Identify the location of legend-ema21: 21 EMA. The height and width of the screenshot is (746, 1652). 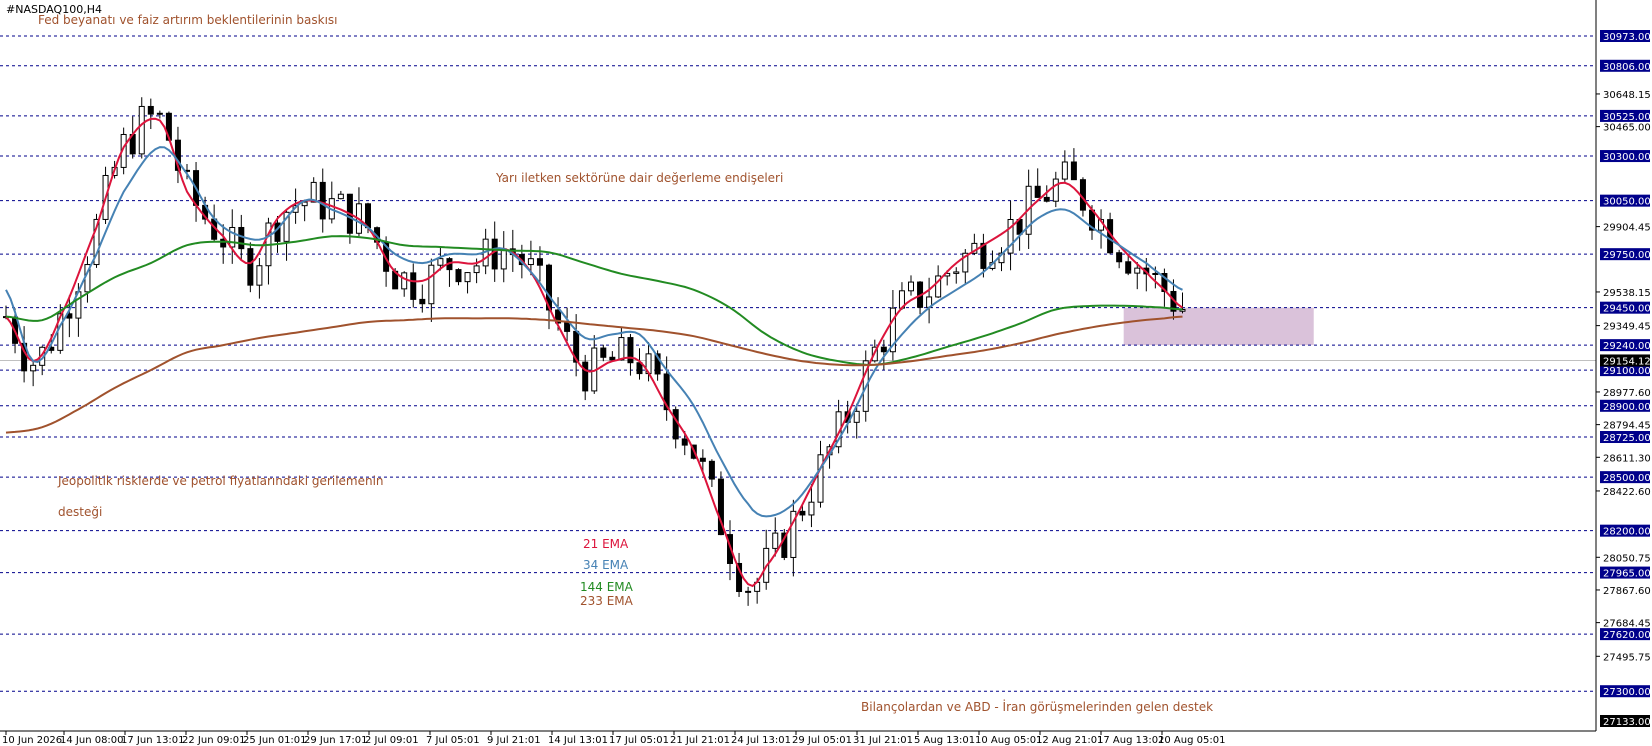
(606, 544).